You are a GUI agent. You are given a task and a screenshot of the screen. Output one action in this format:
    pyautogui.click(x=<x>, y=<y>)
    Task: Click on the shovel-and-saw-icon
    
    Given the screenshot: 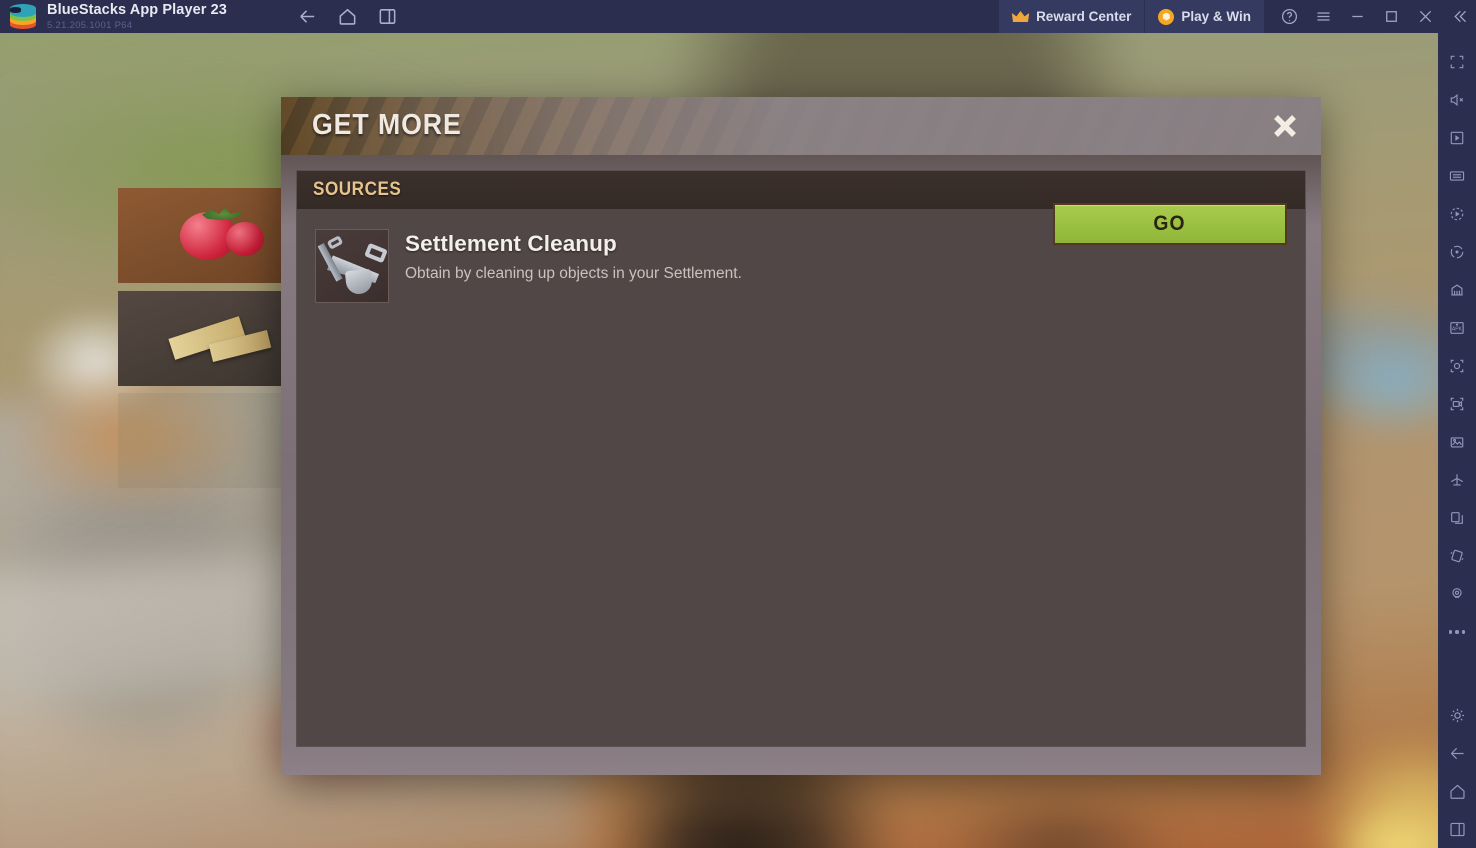 What is the action you would take?
    pyautogui.click(x=352, y=266)
    